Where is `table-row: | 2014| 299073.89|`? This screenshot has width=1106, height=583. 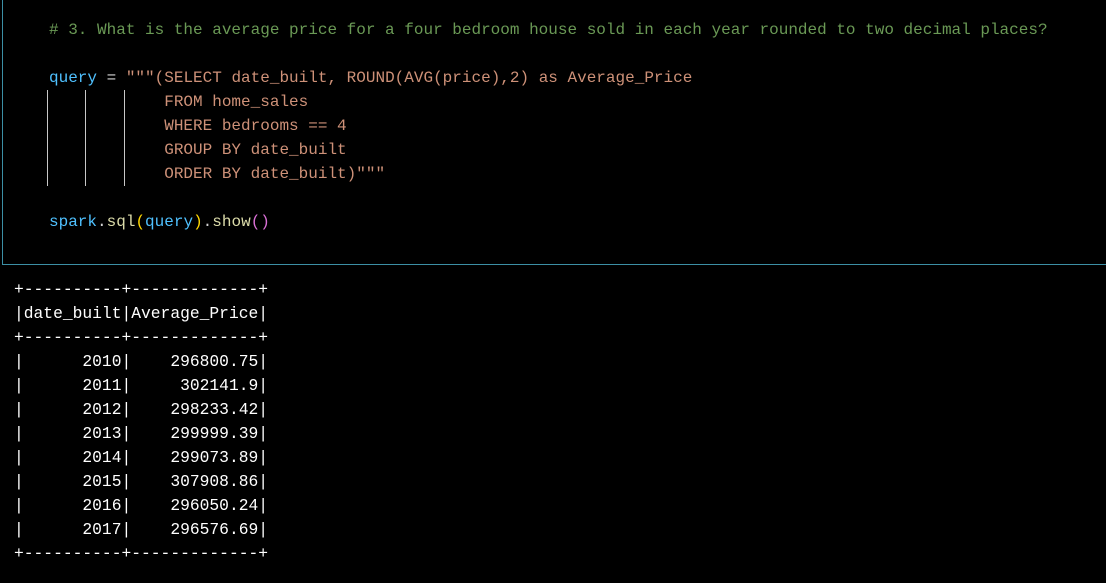 table-row: | 2014| 299073.89| is located at coordinates (141, 457).